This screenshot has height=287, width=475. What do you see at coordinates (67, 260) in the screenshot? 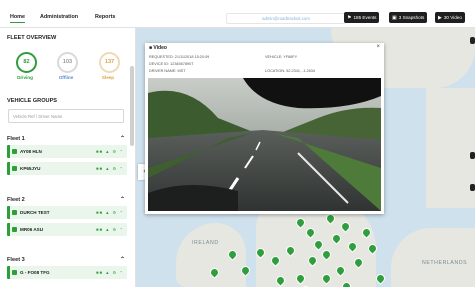
I see `fleet-header: Fleet 3 ⌃` at bounding box center [67, 260].